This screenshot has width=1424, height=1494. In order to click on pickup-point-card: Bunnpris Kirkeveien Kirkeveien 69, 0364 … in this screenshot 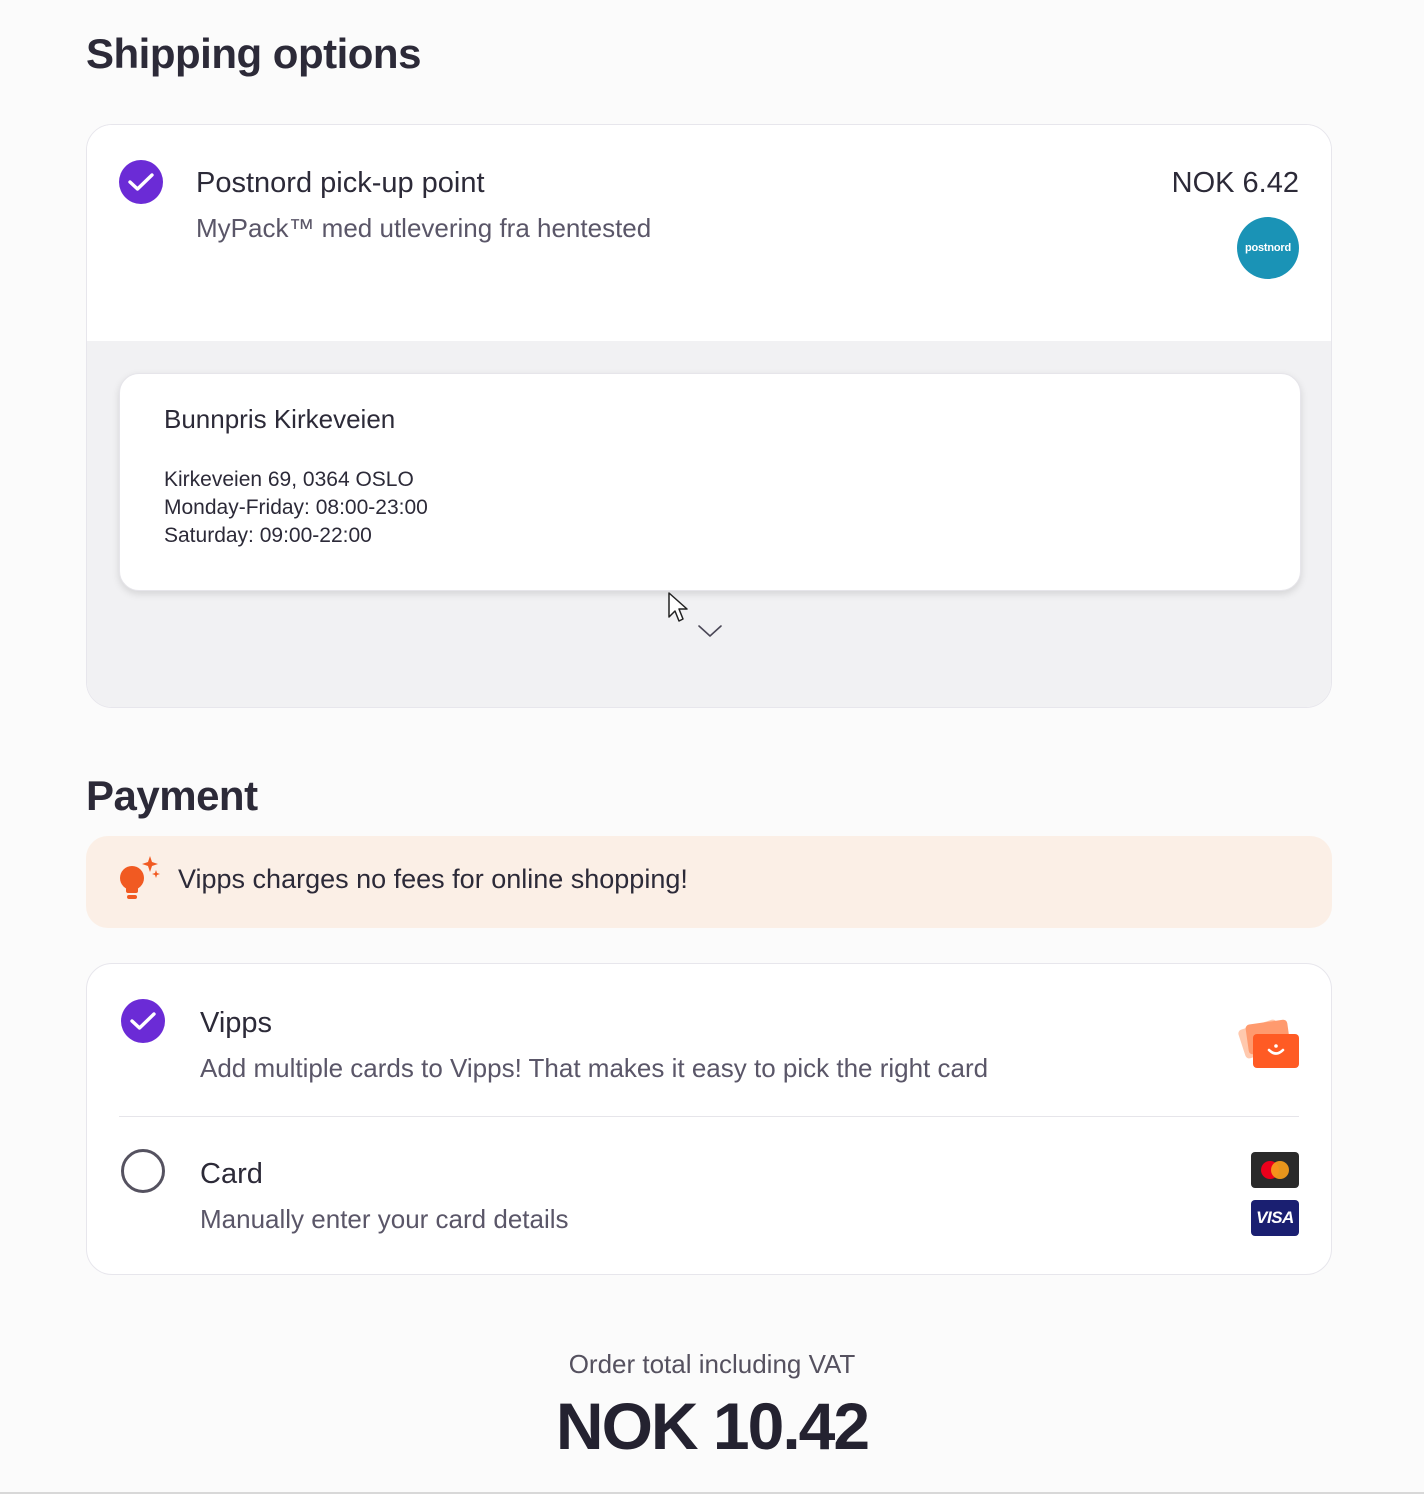, I will do `click(710, 482)`.